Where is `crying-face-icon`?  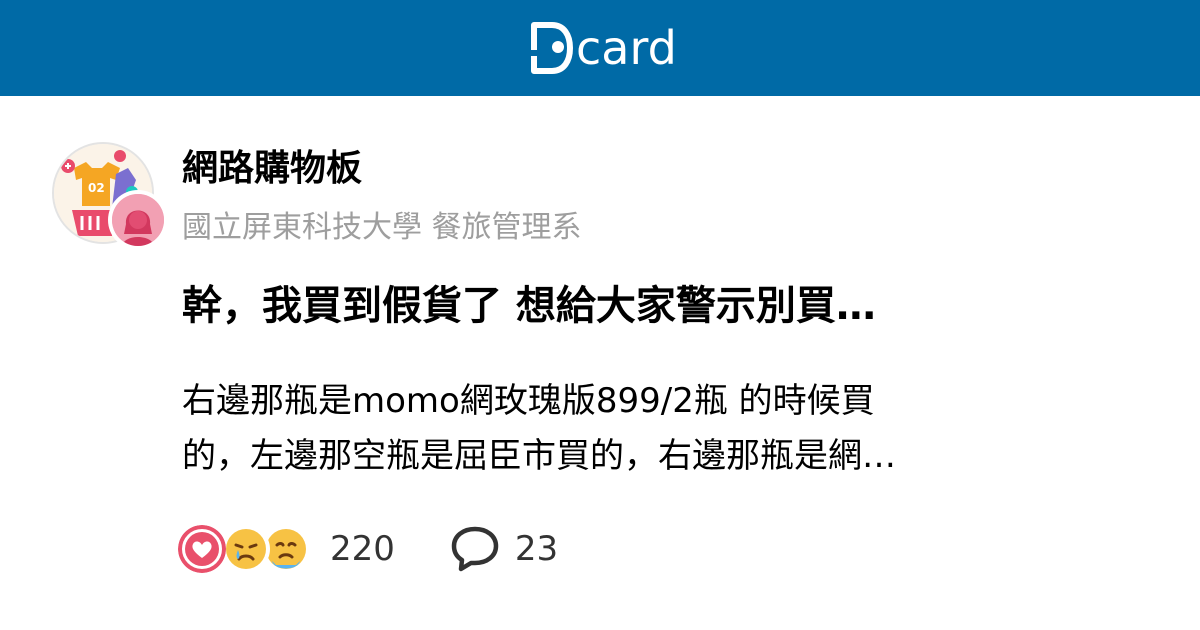
crying-face-icon is located at coordinates (246, 549).